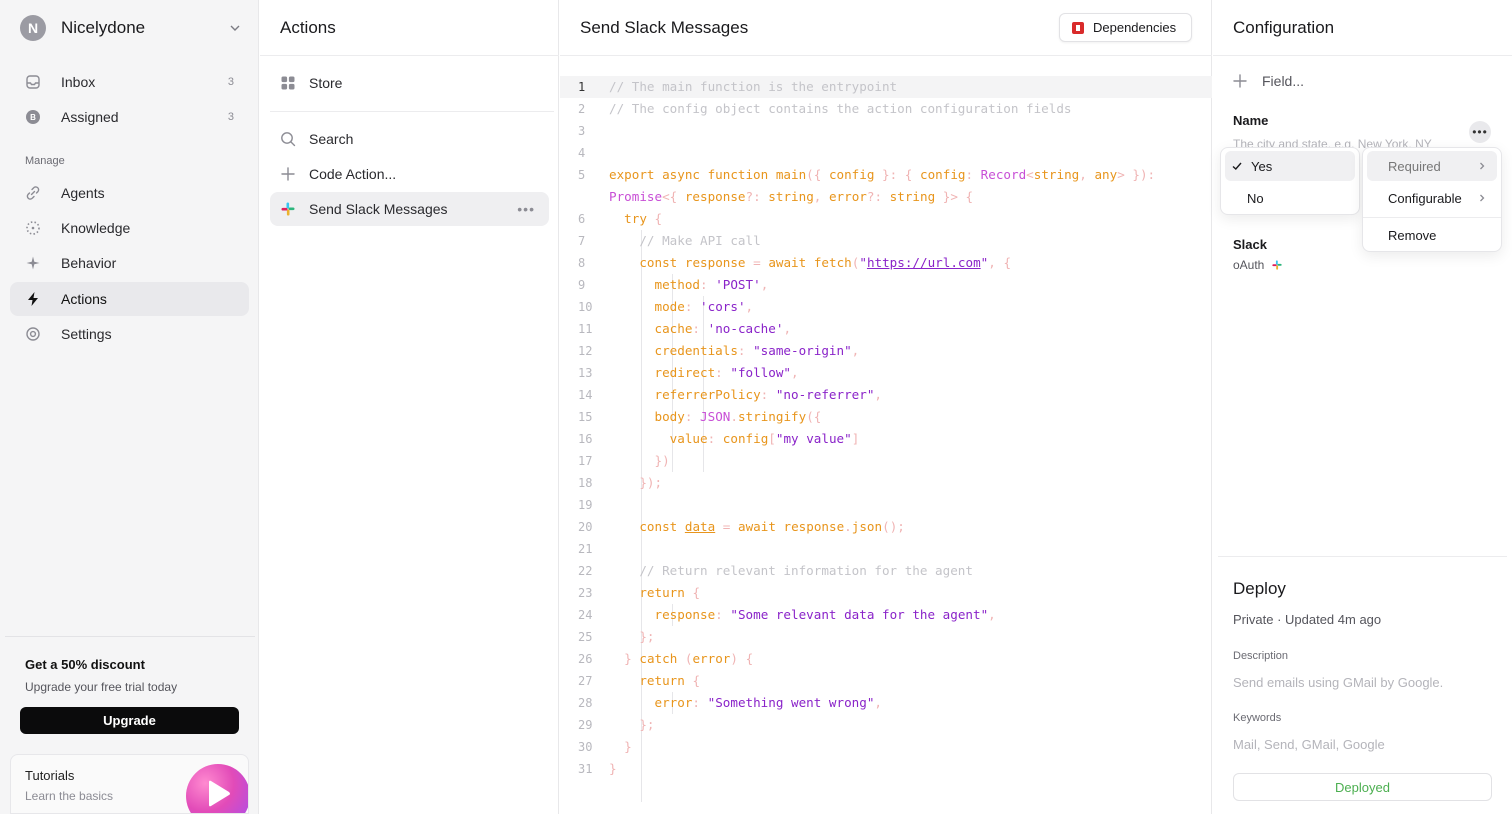 Image resolution: width=1512 pixels, height=814 pixels. I want to click on chevron-right-icon, so click(1482, 166).